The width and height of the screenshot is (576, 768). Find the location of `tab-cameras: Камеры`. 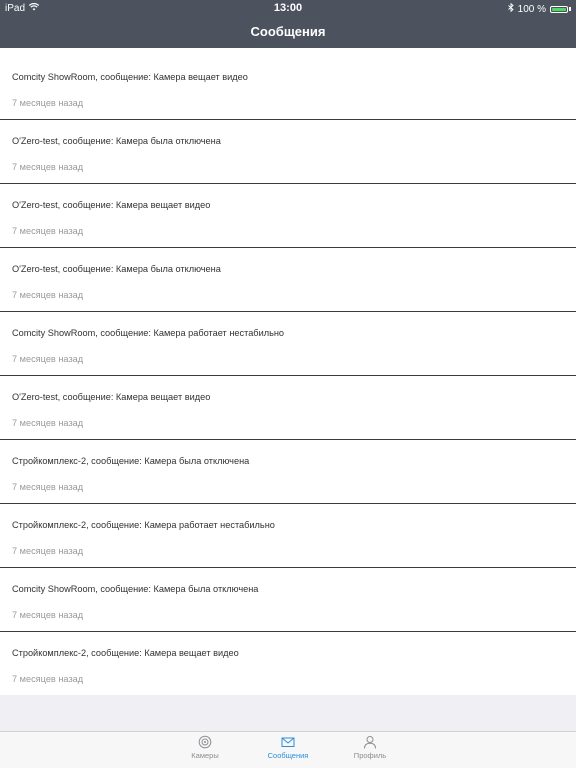

tab-cameras: Камеры is located at coordinates (205, 747).